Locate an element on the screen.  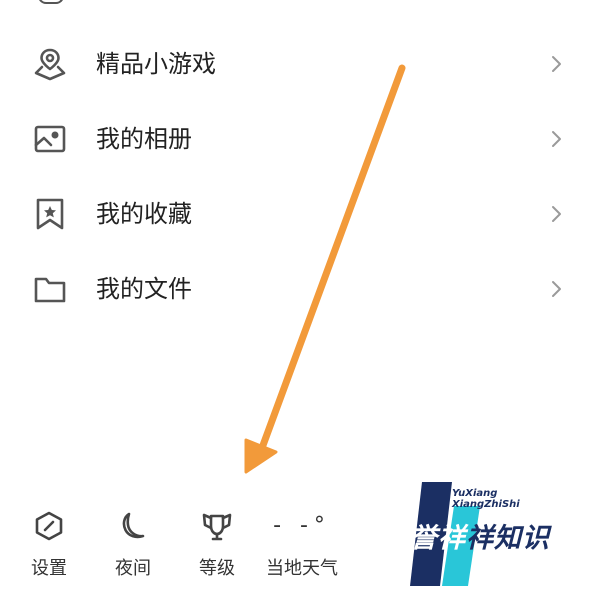
temperature-value: - -° is located at coordinates (302, 525).